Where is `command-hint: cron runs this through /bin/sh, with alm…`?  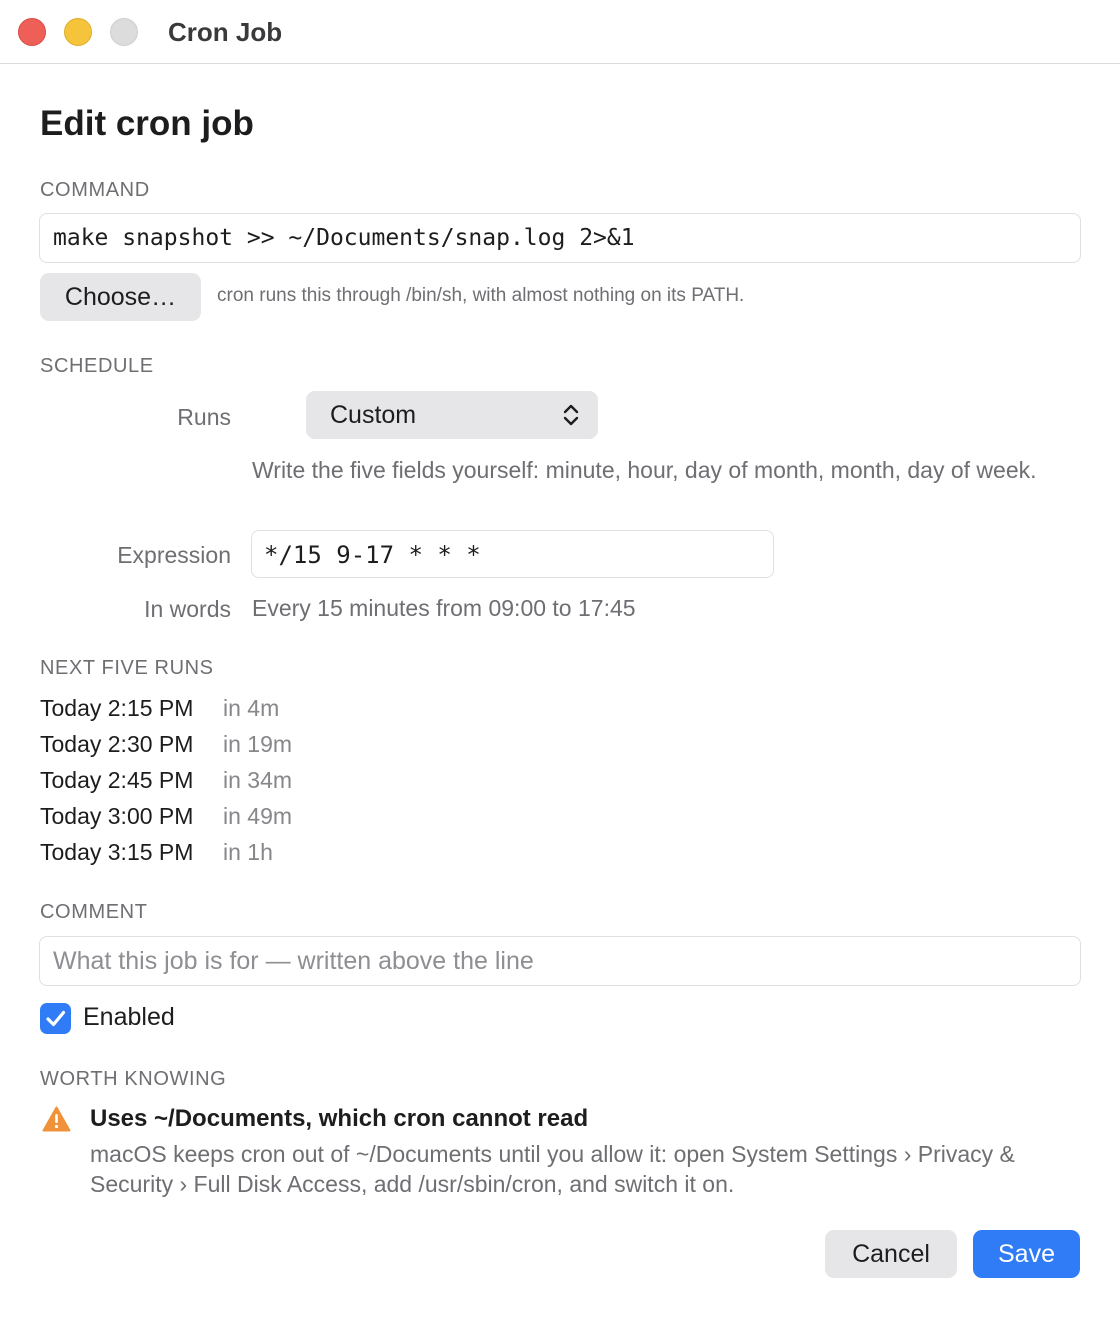 command-hint: cron runs this through /bin/sh, with alm… is located at coordinates (481, 295).